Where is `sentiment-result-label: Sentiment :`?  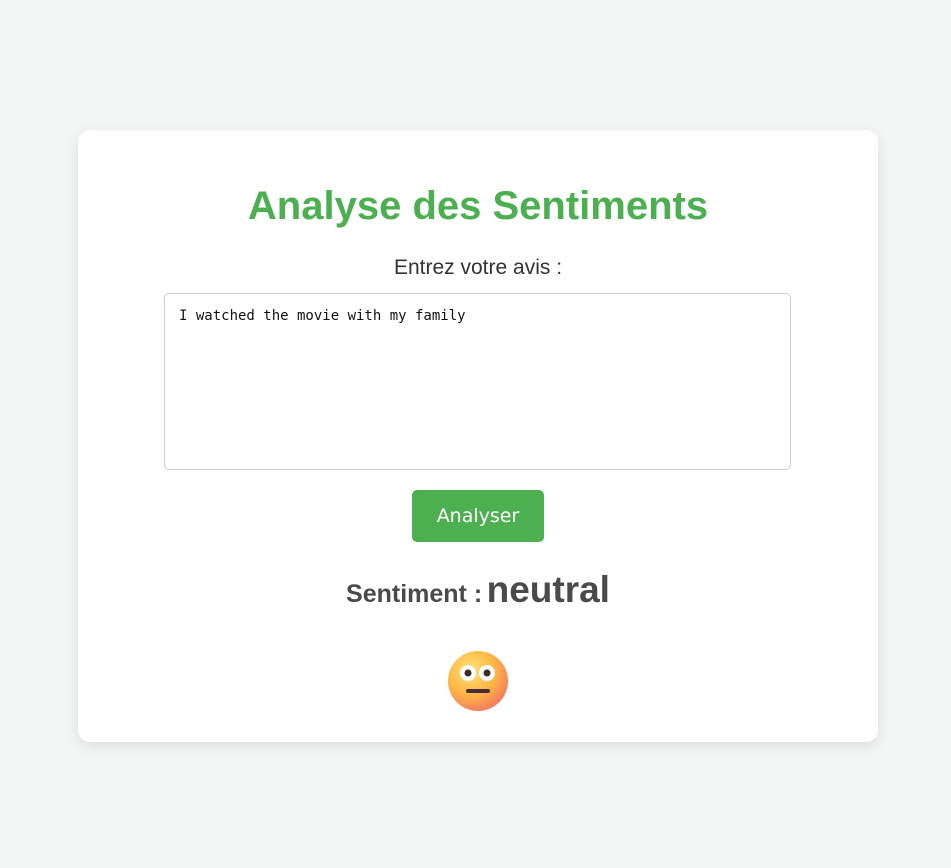 sentiment-result-label: Sentiment : is located at coordinates (414, 594).